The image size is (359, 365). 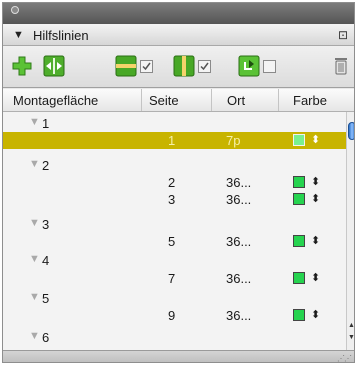 I want to click on guide-page: 3, so click(x=172, y=199).